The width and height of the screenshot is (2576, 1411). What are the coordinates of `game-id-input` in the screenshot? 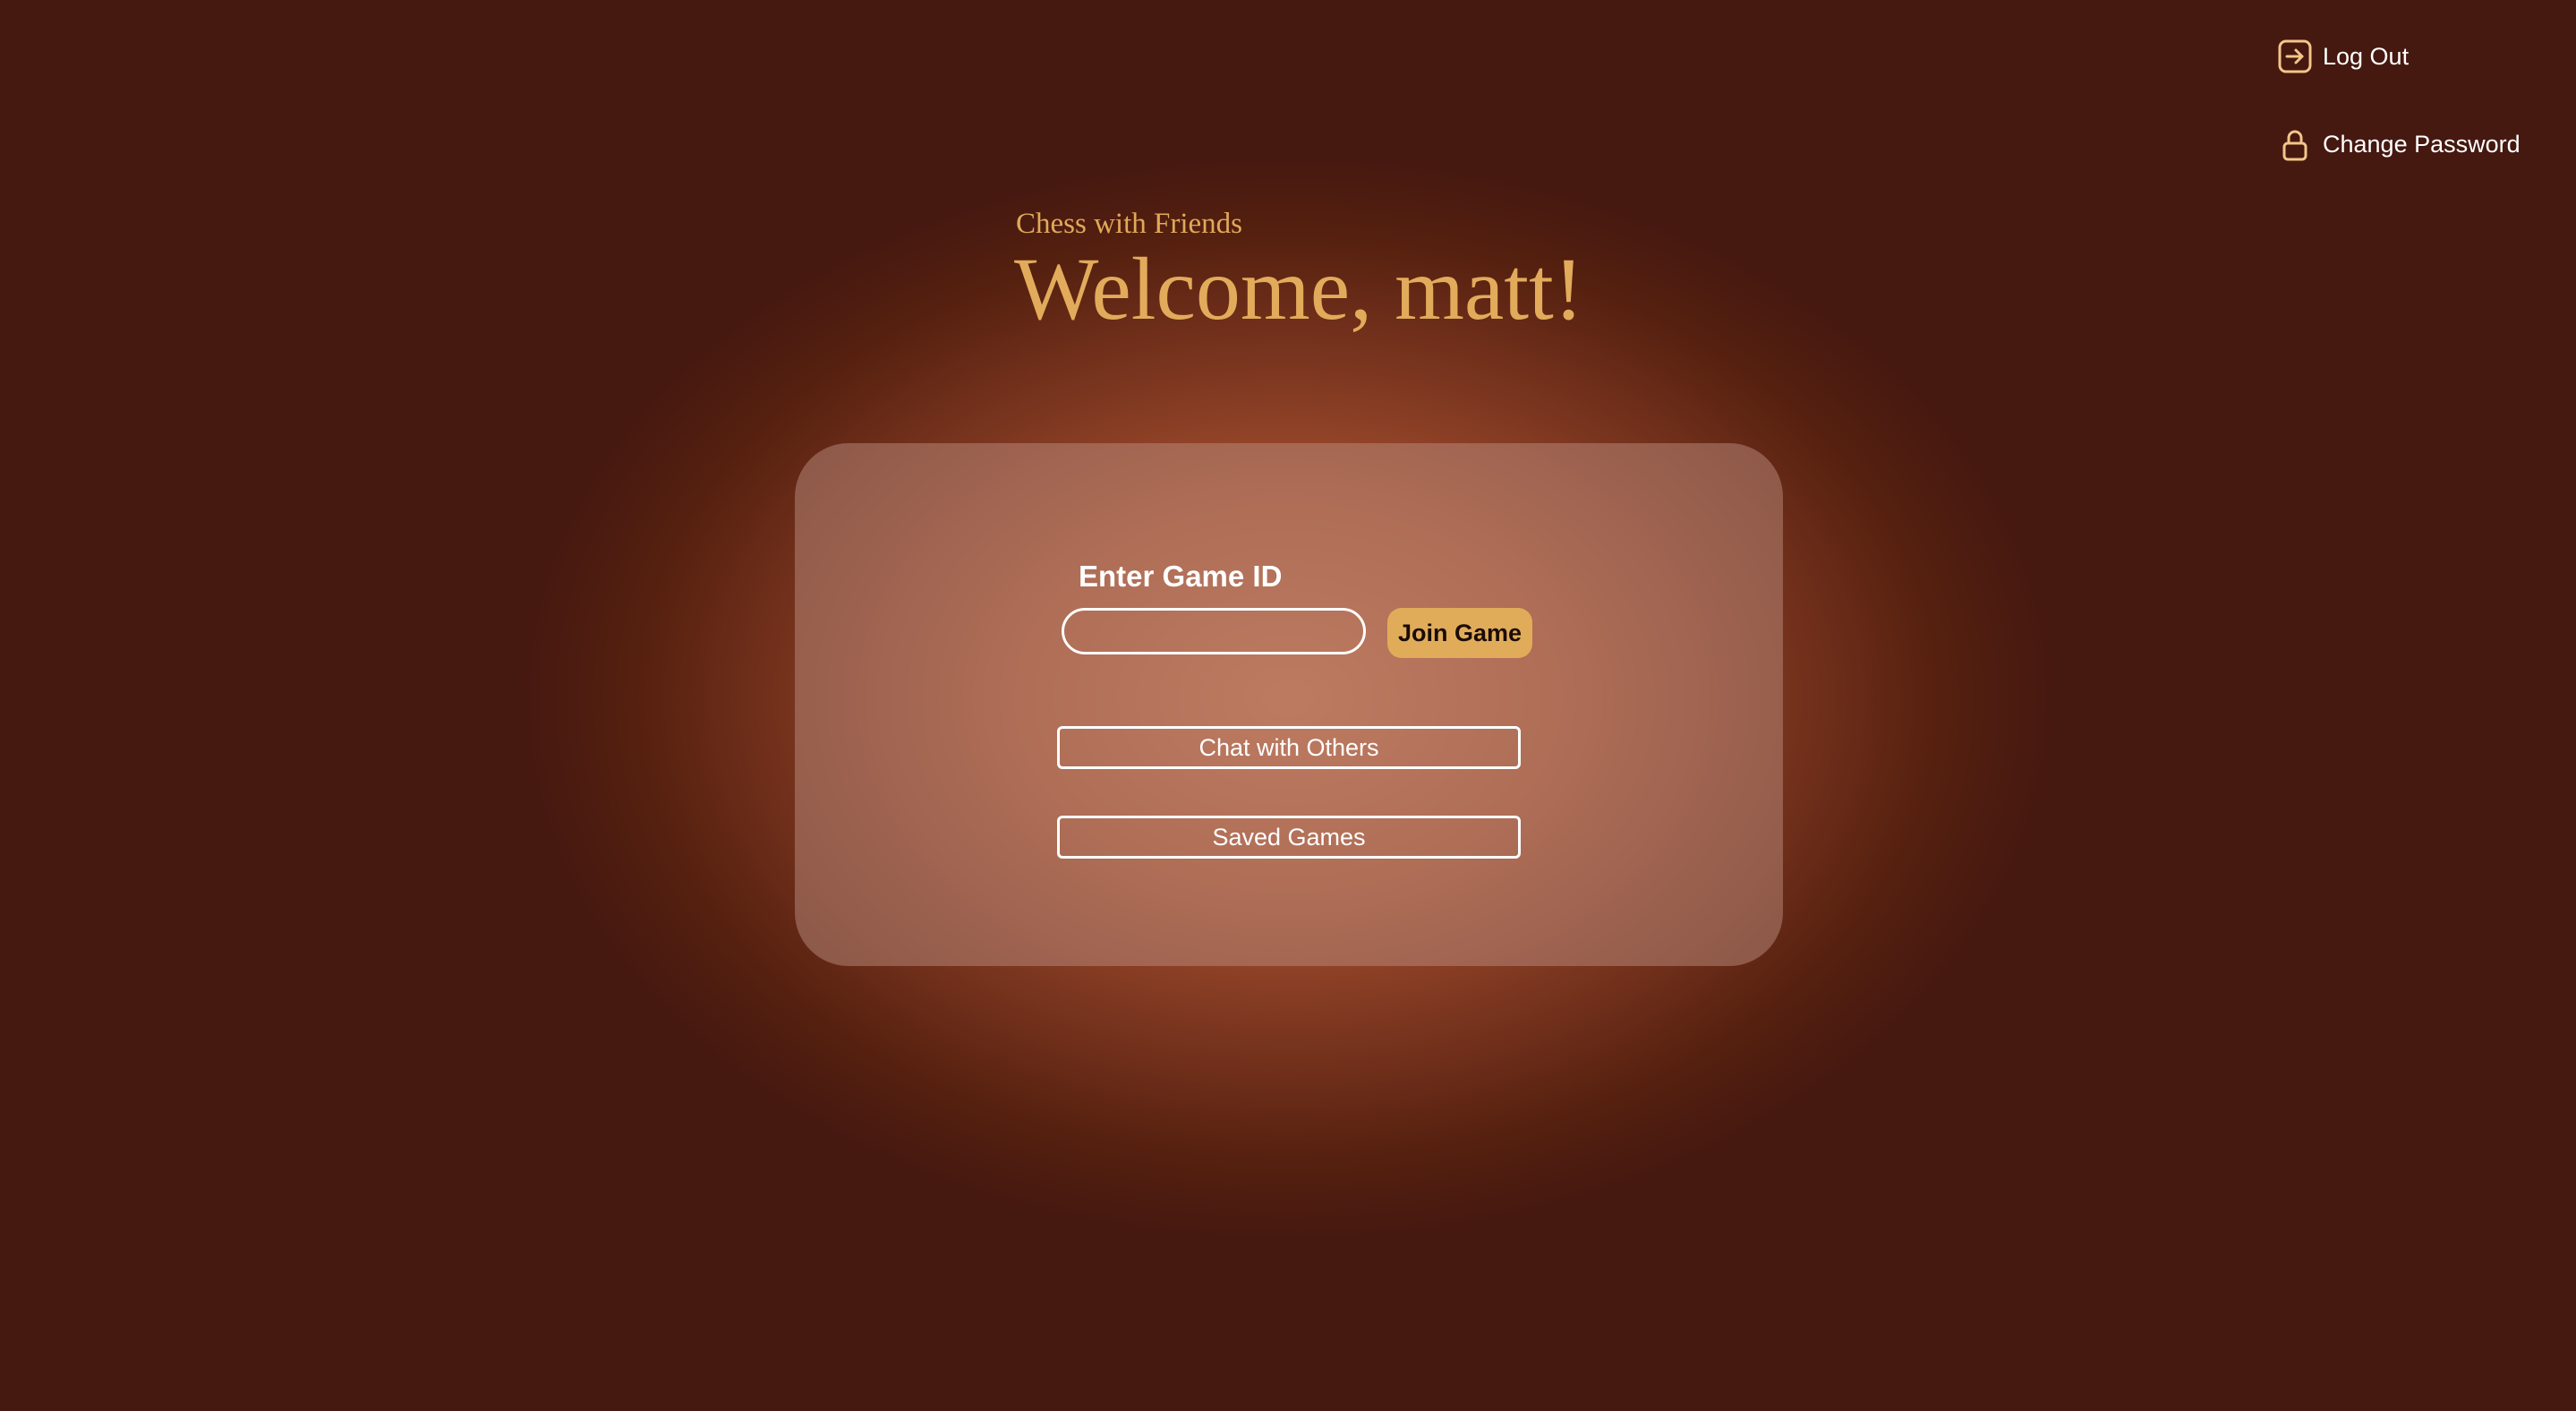 It's located at (1214, 631).